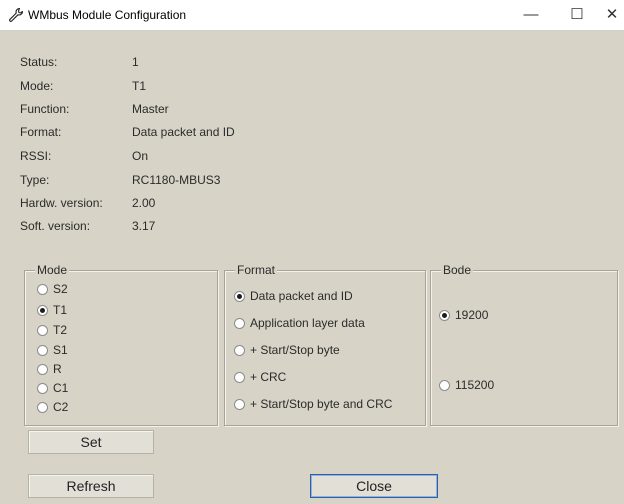 This screenshot has height=504, width=624. I want to click on radio-label: T2, so click(60, 330).